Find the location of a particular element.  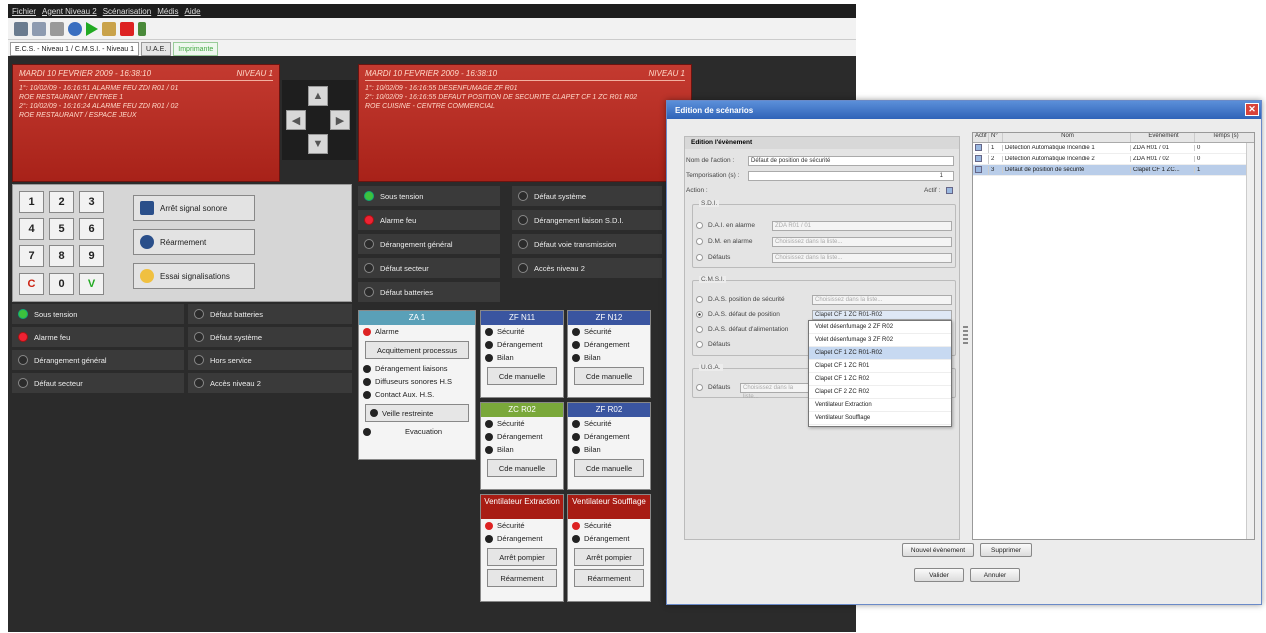

key-6: 6 is located at coordinates (91, 229).